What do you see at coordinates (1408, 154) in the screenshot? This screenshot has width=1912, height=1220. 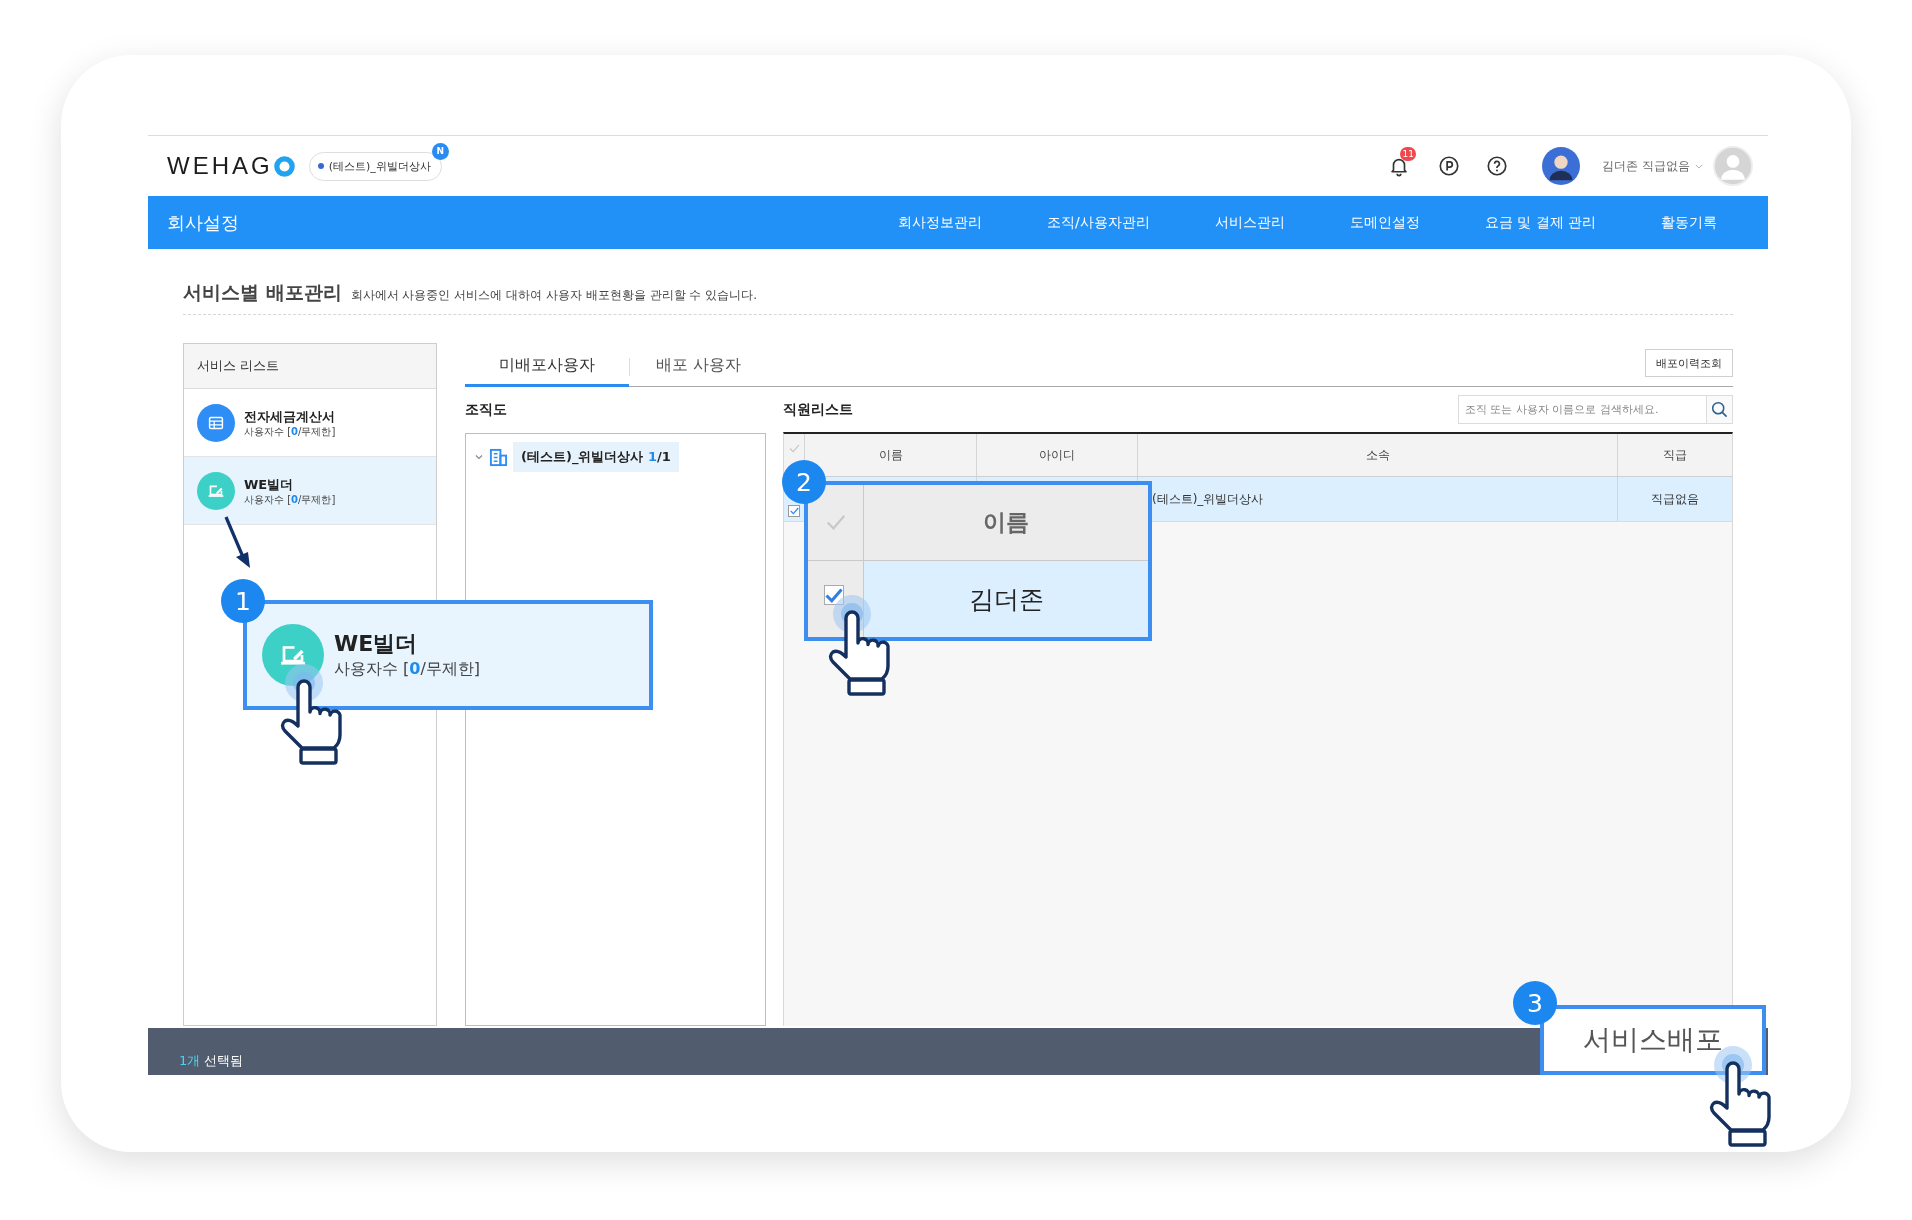 I see `notification-count-badge: 11` at bounding box center [1408, 154].